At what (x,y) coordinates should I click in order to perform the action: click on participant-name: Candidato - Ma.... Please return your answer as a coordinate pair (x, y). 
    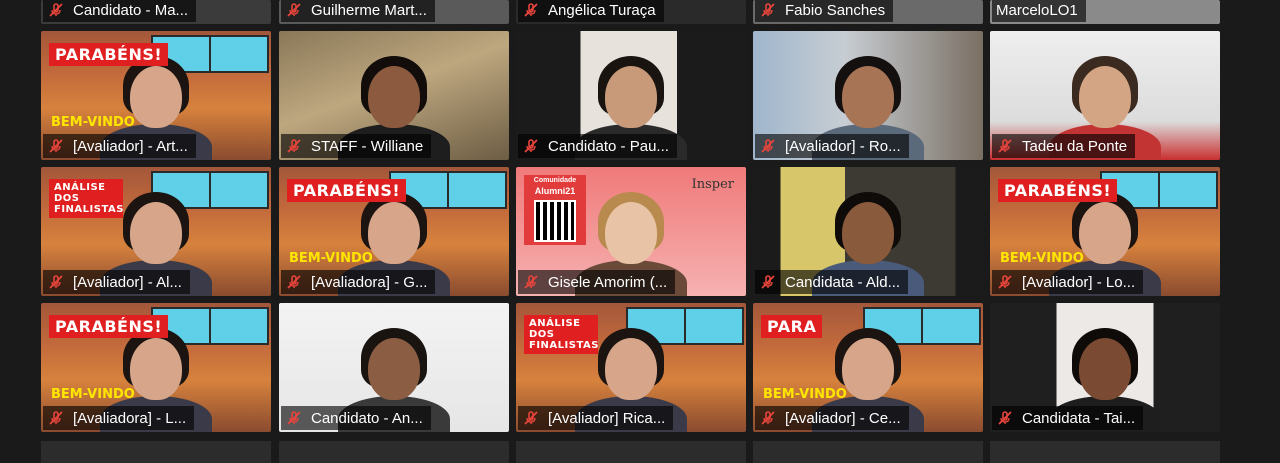
    Looking at the image, I should click on (131, 10).